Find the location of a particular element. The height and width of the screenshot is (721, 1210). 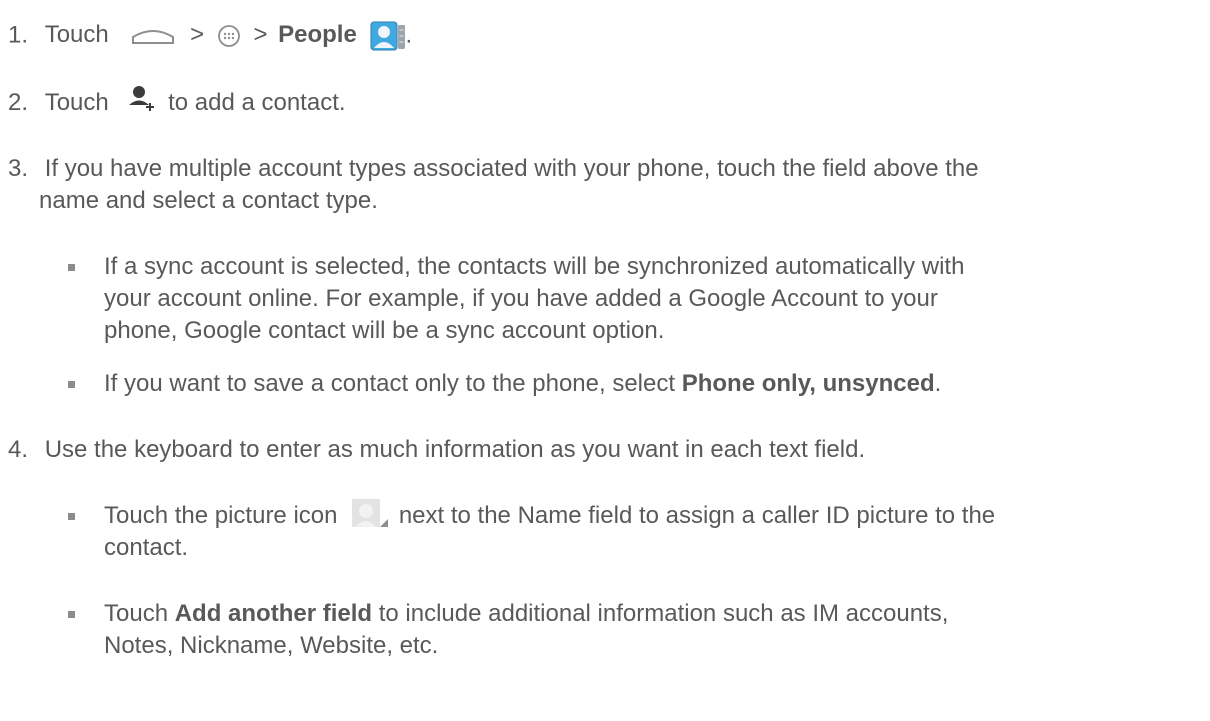

phone-only-unsynced-label: Phone only, unsynced is located at coordinates (808, 383).